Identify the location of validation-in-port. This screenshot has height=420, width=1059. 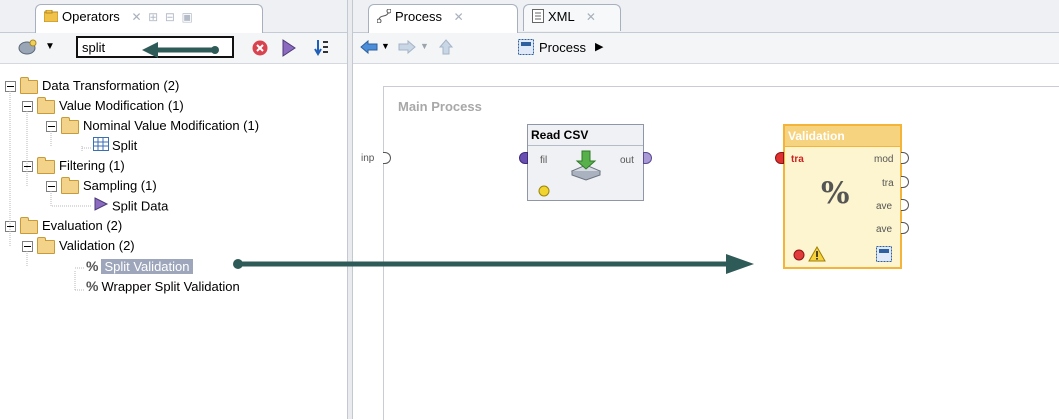
(779, 158).